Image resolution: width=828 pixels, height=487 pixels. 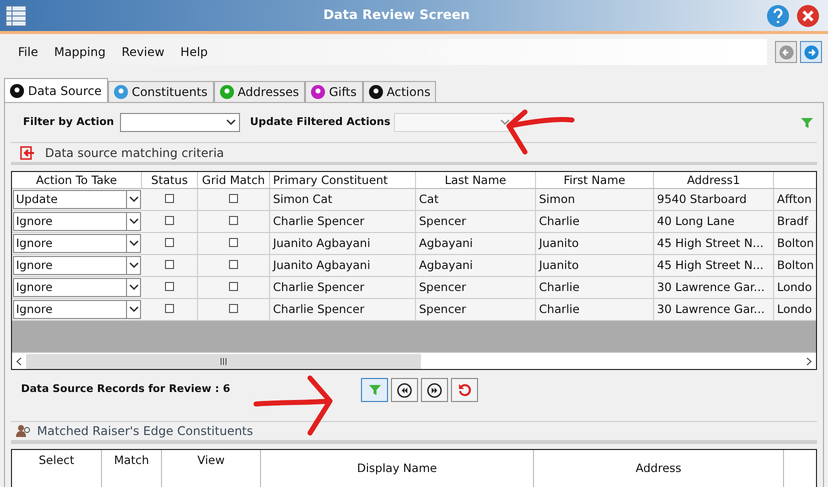 What do you see at coordinates (808, 16) in the screenshot?
I see `close-icon` at bounding box center [808, 16].